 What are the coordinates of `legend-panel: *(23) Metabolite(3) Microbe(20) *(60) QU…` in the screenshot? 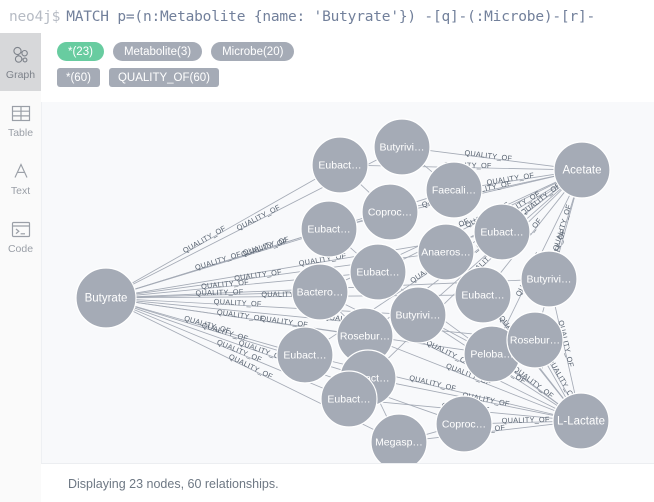 It's located at (347, 67).